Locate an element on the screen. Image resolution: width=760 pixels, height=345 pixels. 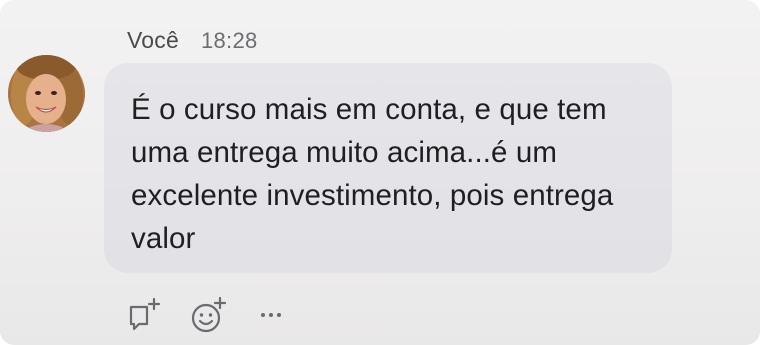
message-timestamp: 18:28 is located at coordinates (229, 40).